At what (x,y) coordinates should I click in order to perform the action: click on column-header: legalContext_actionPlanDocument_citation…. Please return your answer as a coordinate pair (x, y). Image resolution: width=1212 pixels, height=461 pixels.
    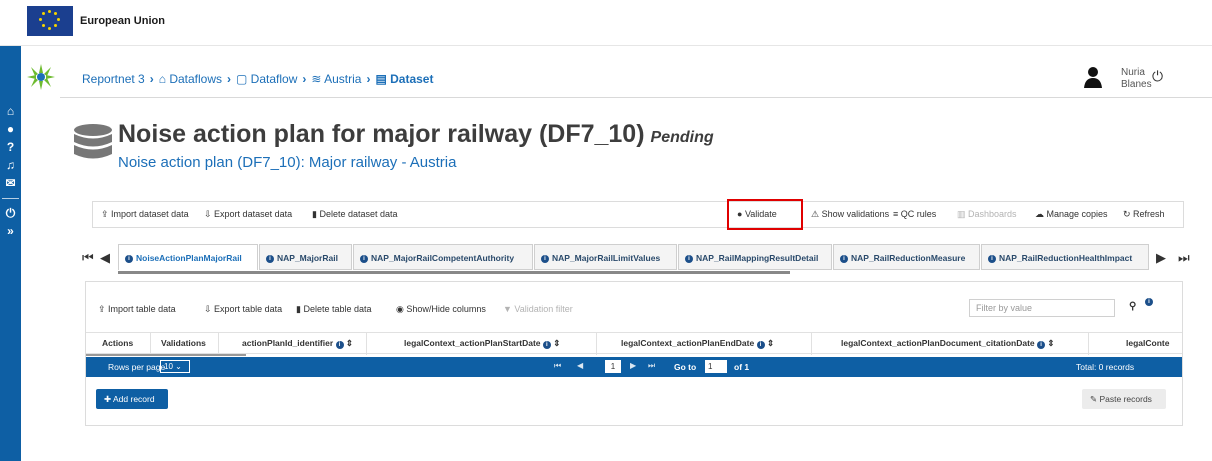
    Looking at the image, I should click on (948, 343).